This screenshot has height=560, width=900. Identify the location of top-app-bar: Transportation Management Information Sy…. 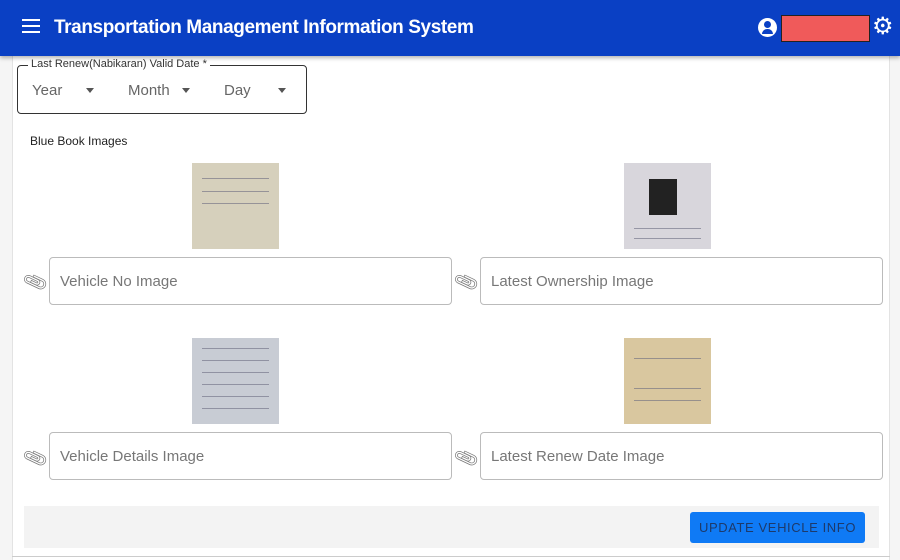
(450, 28).